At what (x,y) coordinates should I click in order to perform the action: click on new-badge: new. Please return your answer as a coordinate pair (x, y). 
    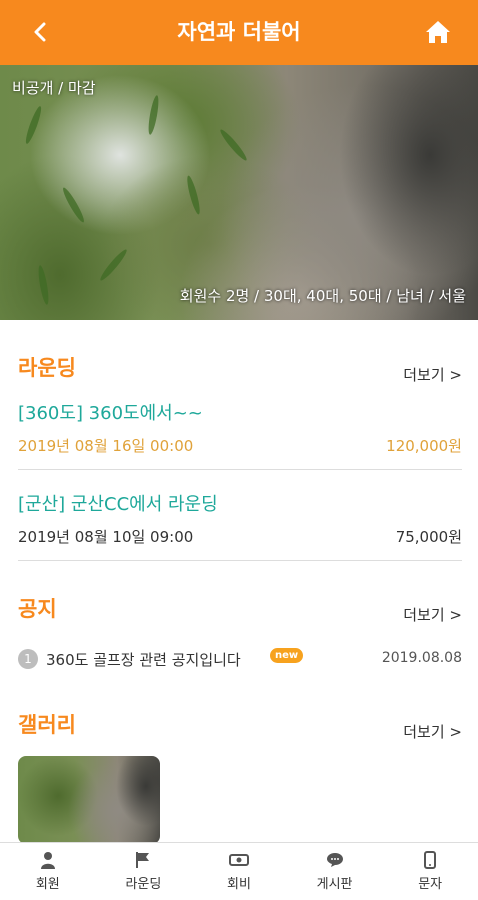
    Looking at the image, I should click on (287, 655).